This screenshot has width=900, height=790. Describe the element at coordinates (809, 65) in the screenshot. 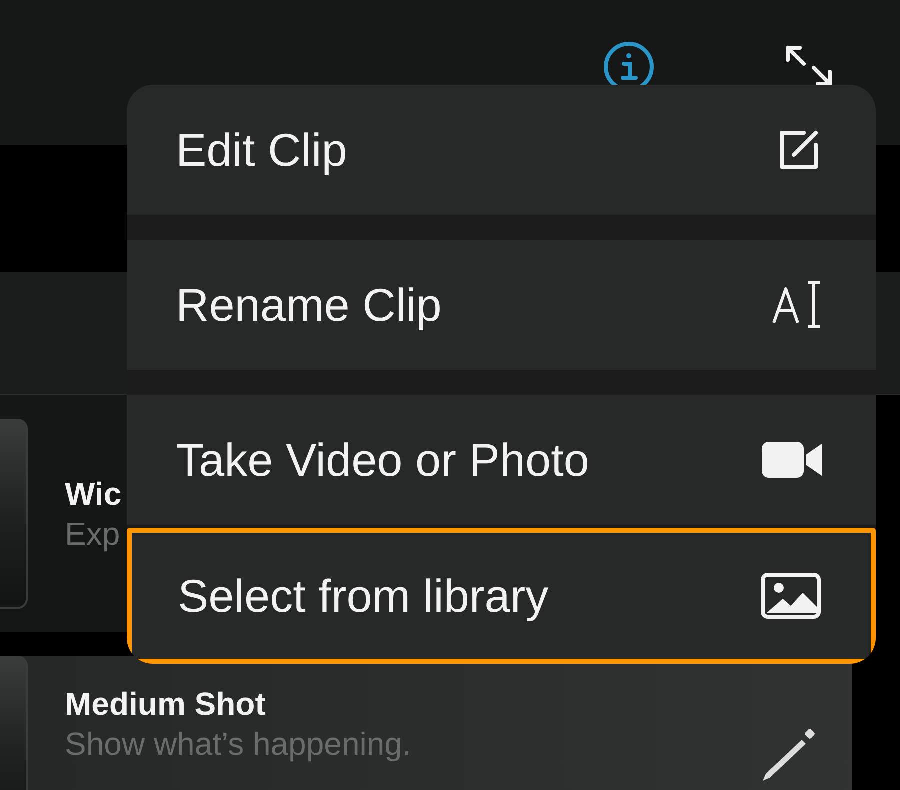

I see `expand-icon` at that location.